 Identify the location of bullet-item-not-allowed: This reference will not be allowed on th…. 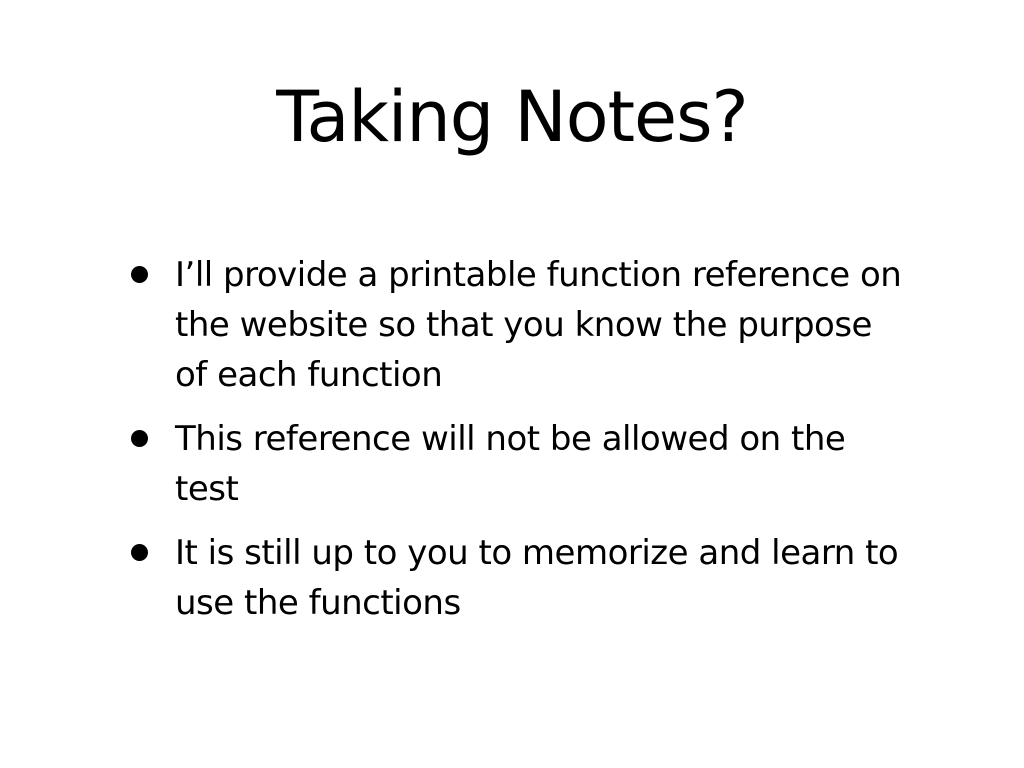
(518, 464).